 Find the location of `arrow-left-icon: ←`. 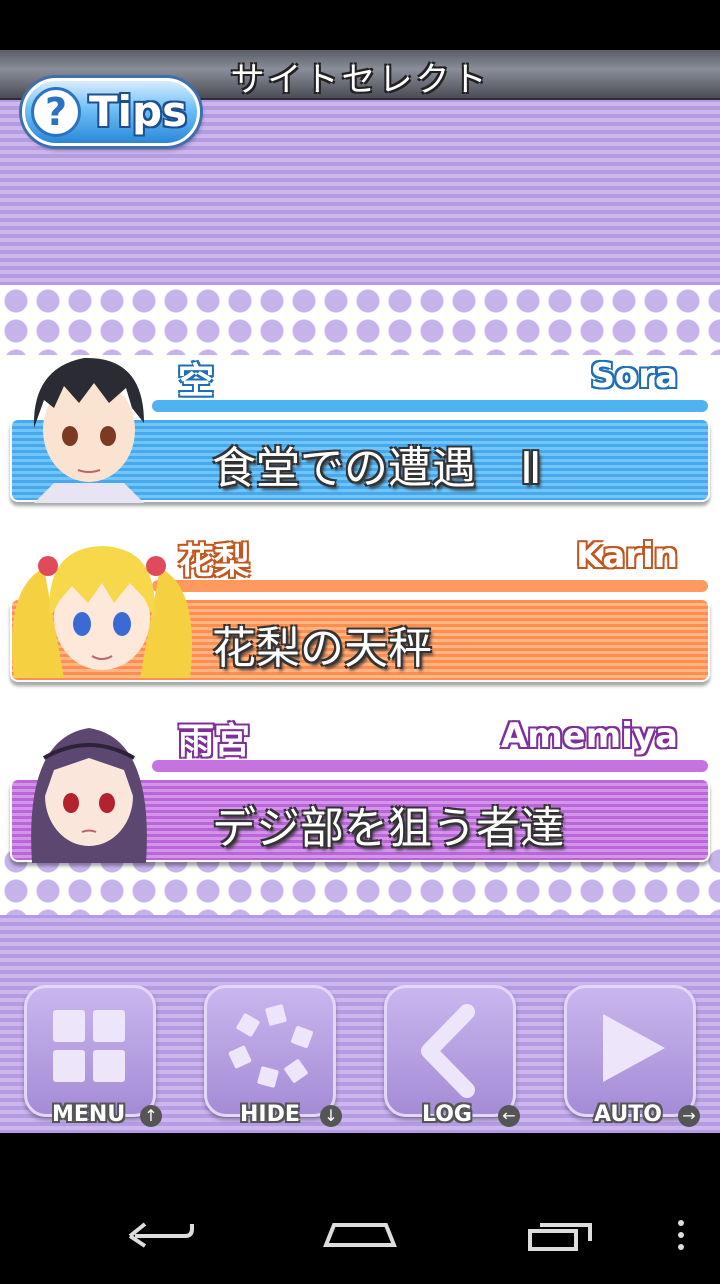

arrow-left-icon: ← is located at coordinates (509, 1116).